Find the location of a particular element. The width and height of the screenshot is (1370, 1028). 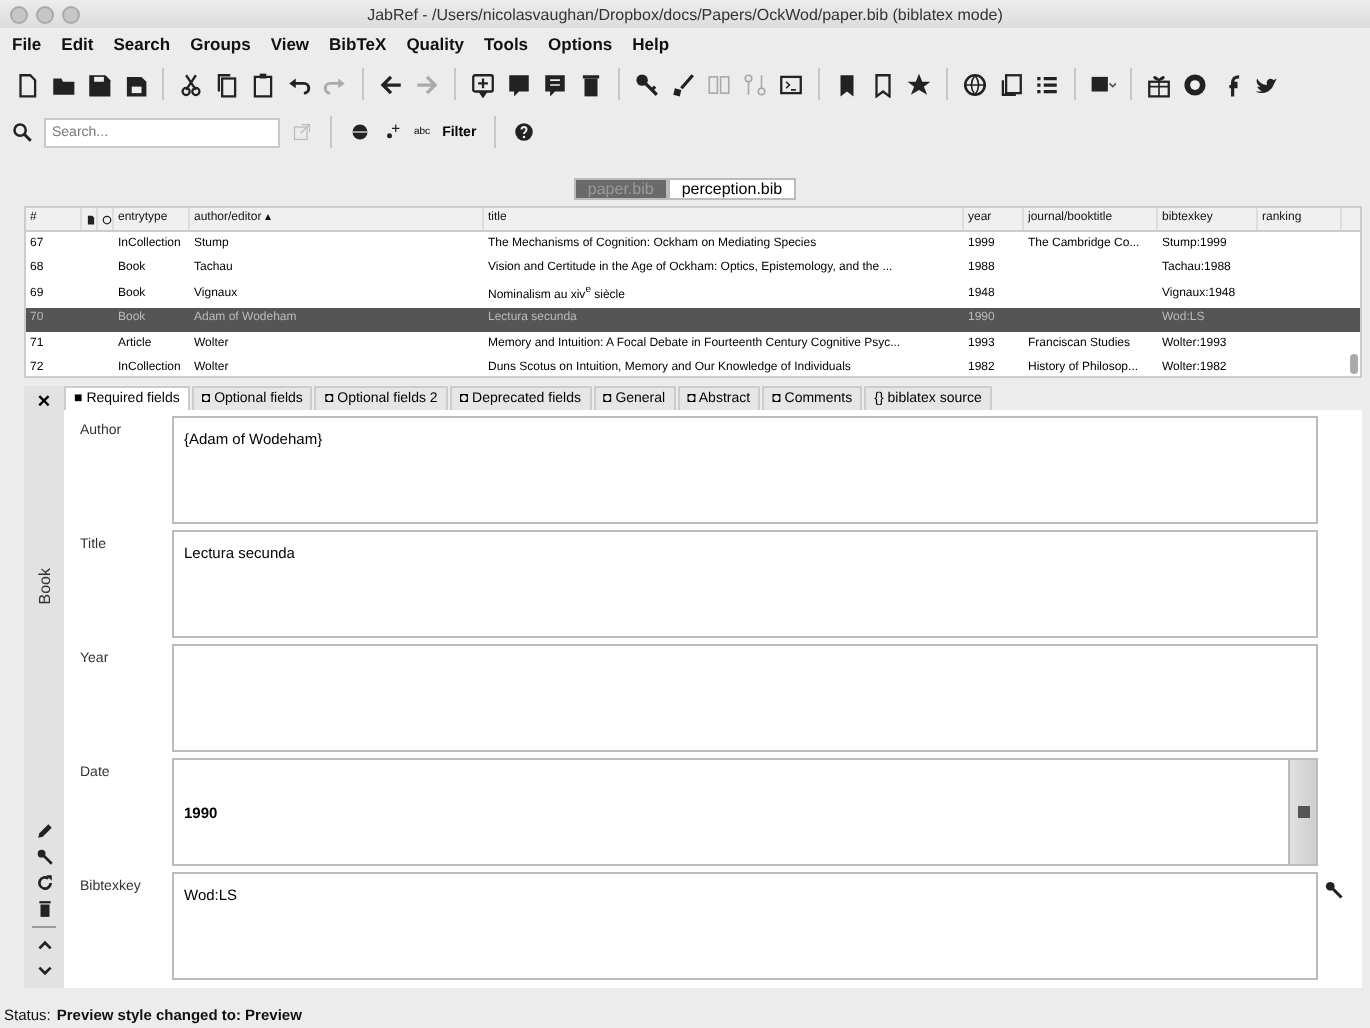

calendar-button is located at coordinates (1303, 812).